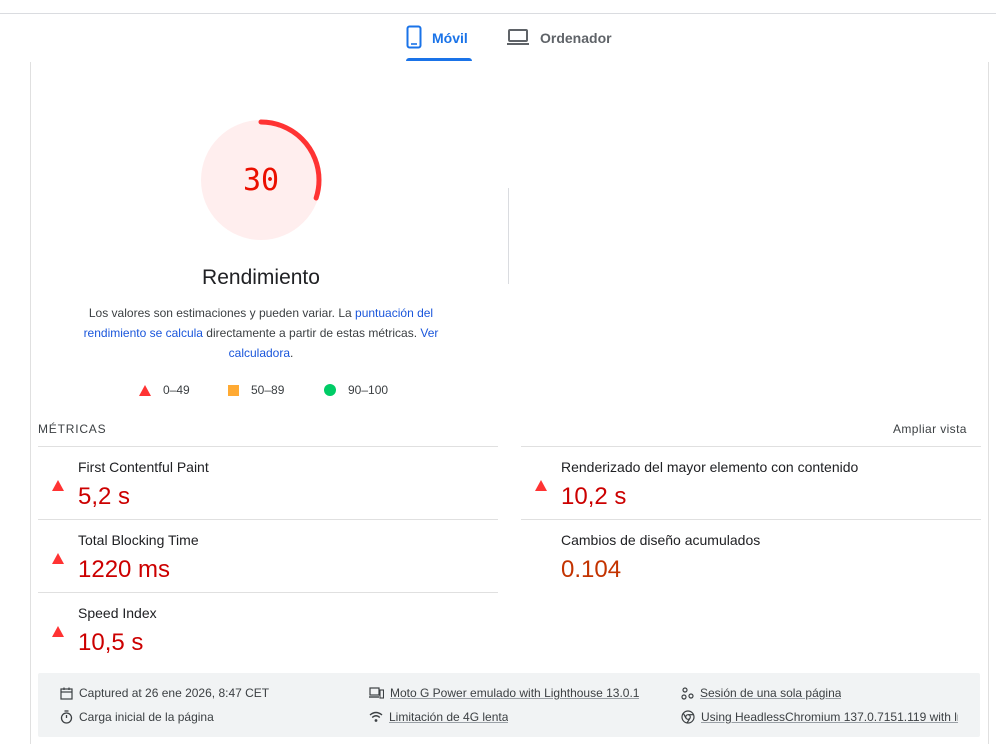  I want to click on calendar-icon, so click(66, 693).